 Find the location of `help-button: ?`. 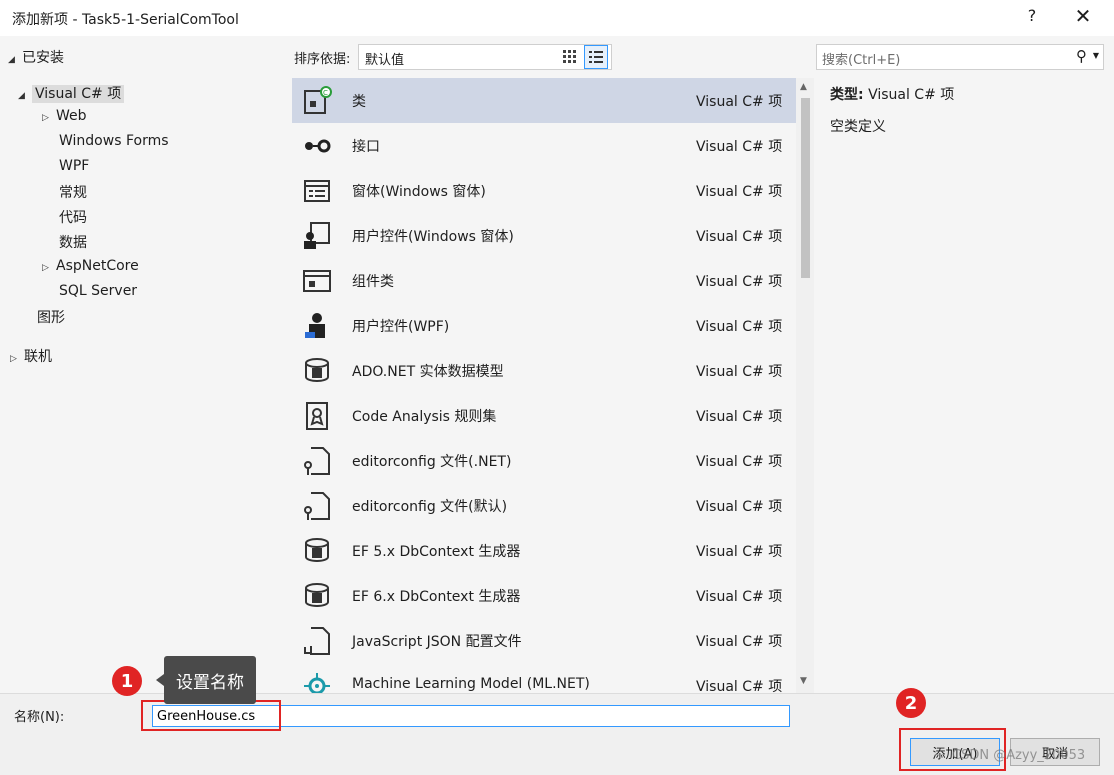

help-button: ? is located at coordinates (1032, 15).